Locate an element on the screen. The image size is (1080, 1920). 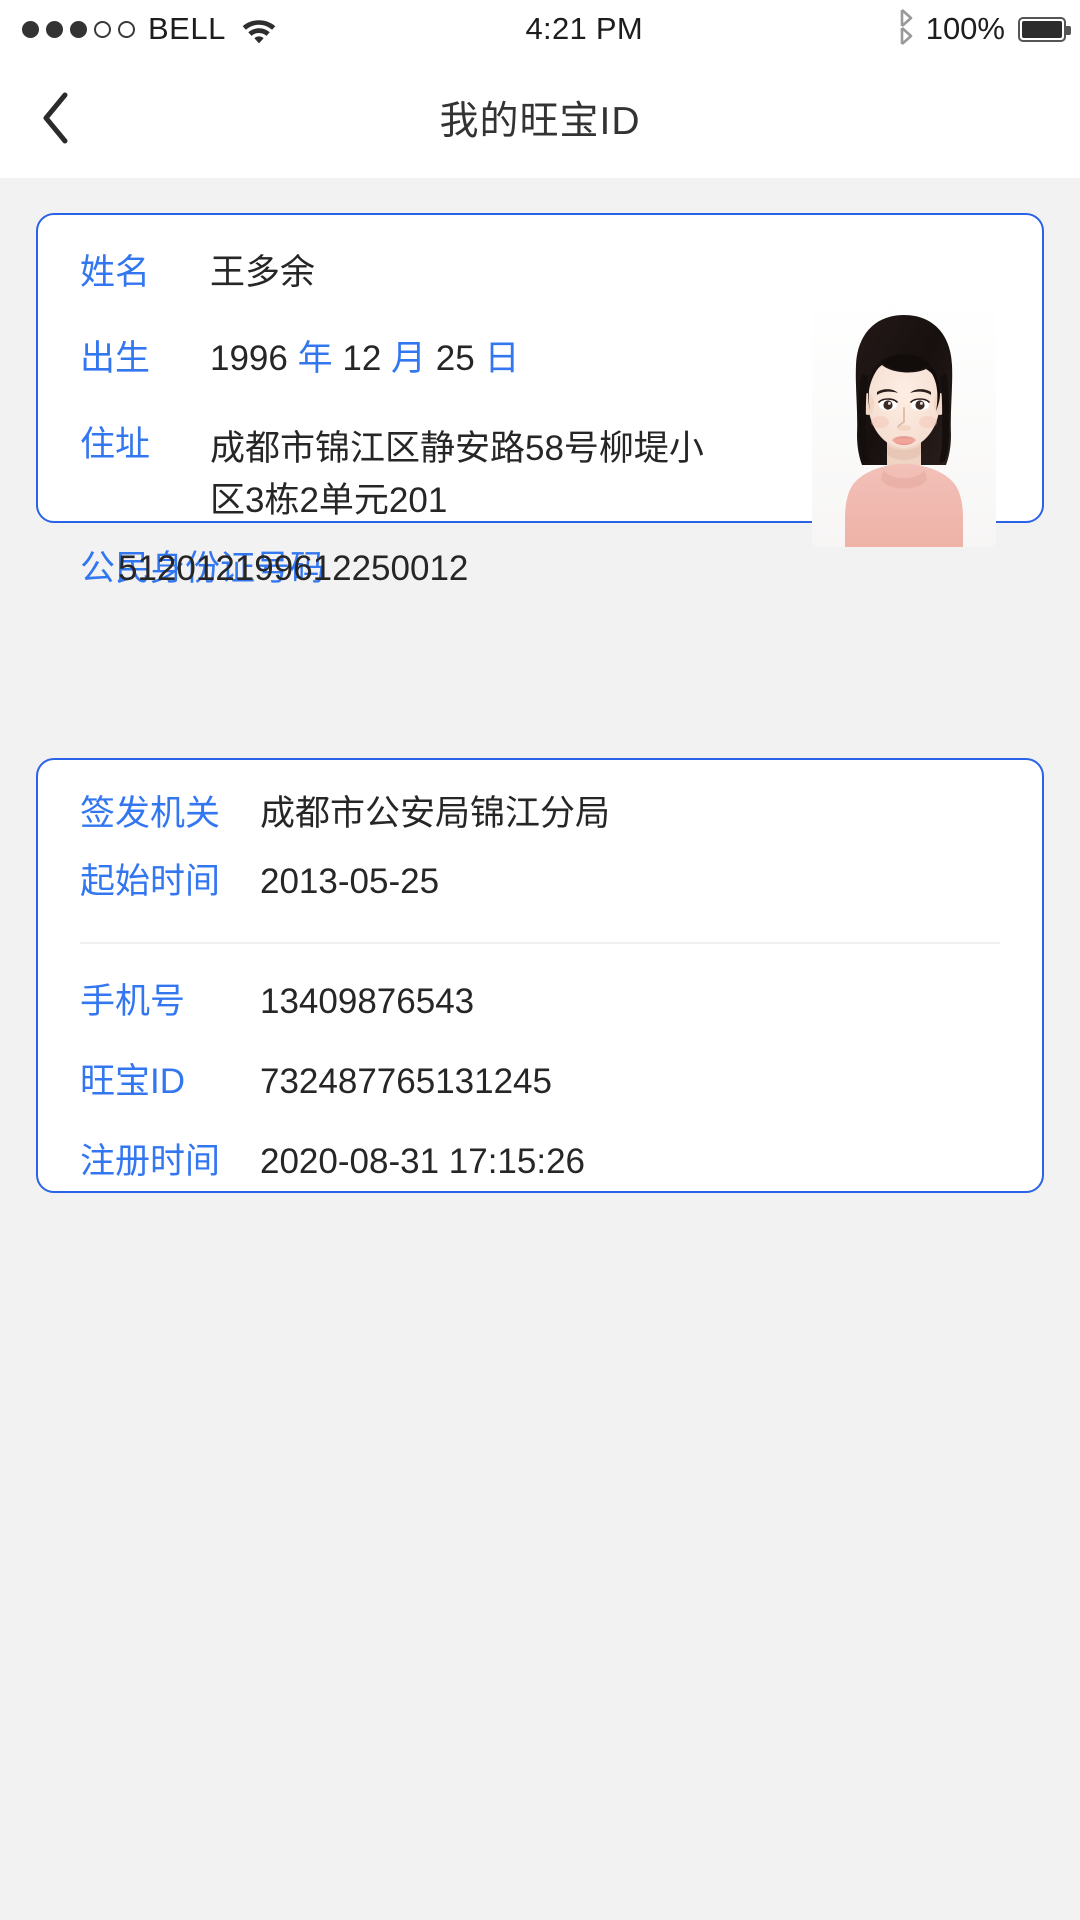
nav-bar: 我的旺宝ID is located at coordinates (540, 118).